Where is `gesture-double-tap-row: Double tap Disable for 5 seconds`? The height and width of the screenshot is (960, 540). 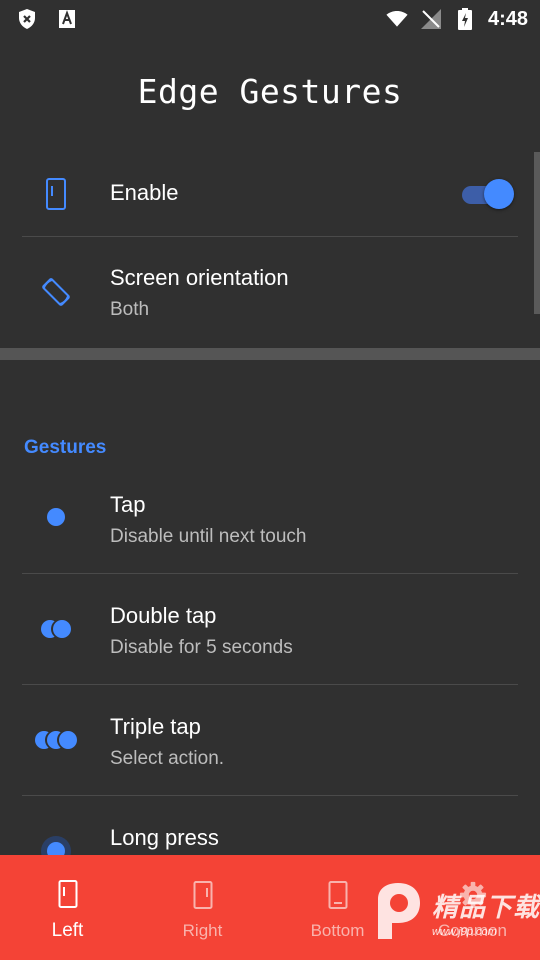
gesture-double-tap-row: Double tap Disable for 5 seconds is located at coordinates (270, 629).